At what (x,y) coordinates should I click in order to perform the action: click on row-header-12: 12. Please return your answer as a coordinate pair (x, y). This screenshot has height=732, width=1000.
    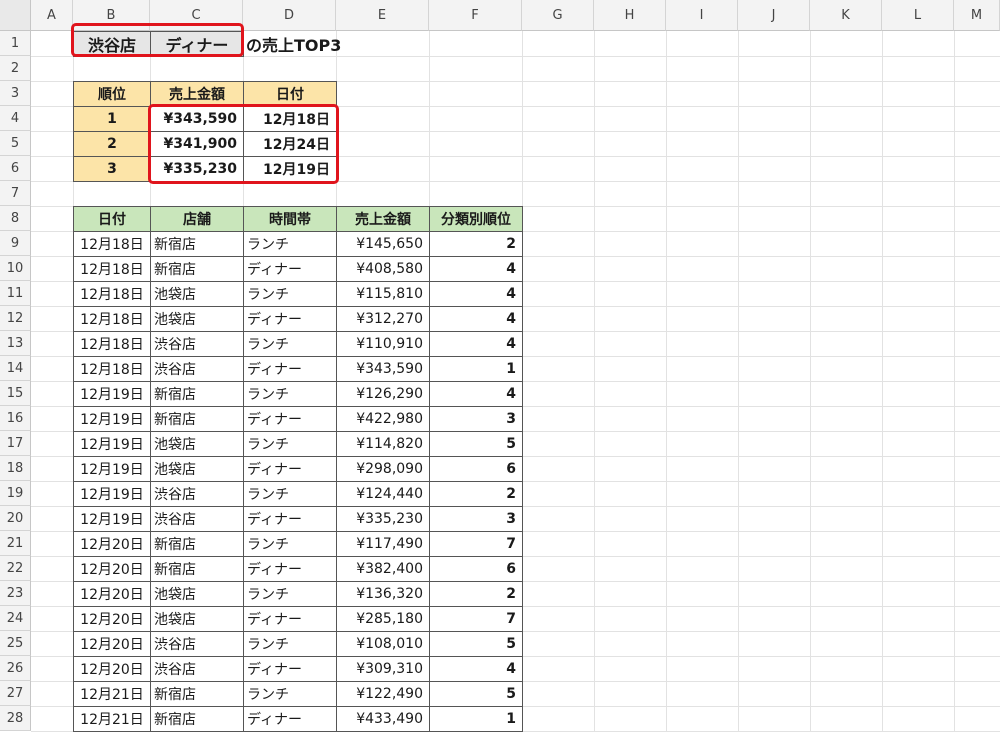
    Looking at the image, I should click on (15, 318).